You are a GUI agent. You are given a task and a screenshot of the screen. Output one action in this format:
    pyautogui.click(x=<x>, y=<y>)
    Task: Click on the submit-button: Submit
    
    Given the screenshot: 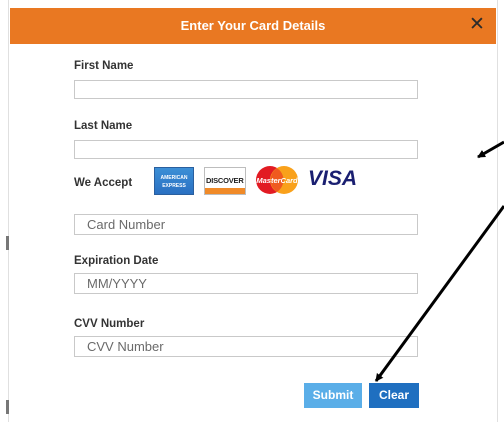 What is the action you would take?
    pyautogui.click(x=333, y=395)
    